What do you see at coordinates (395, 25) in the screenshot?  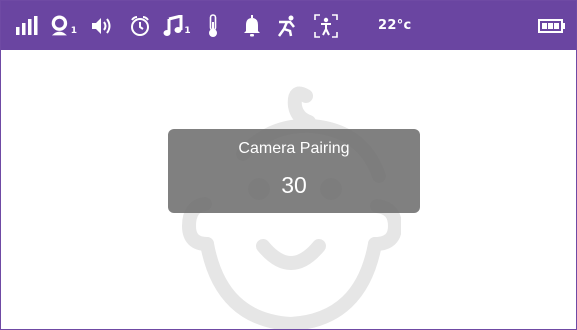 I see `temperature-readout: 22°c` at bounding box center [395, 25].